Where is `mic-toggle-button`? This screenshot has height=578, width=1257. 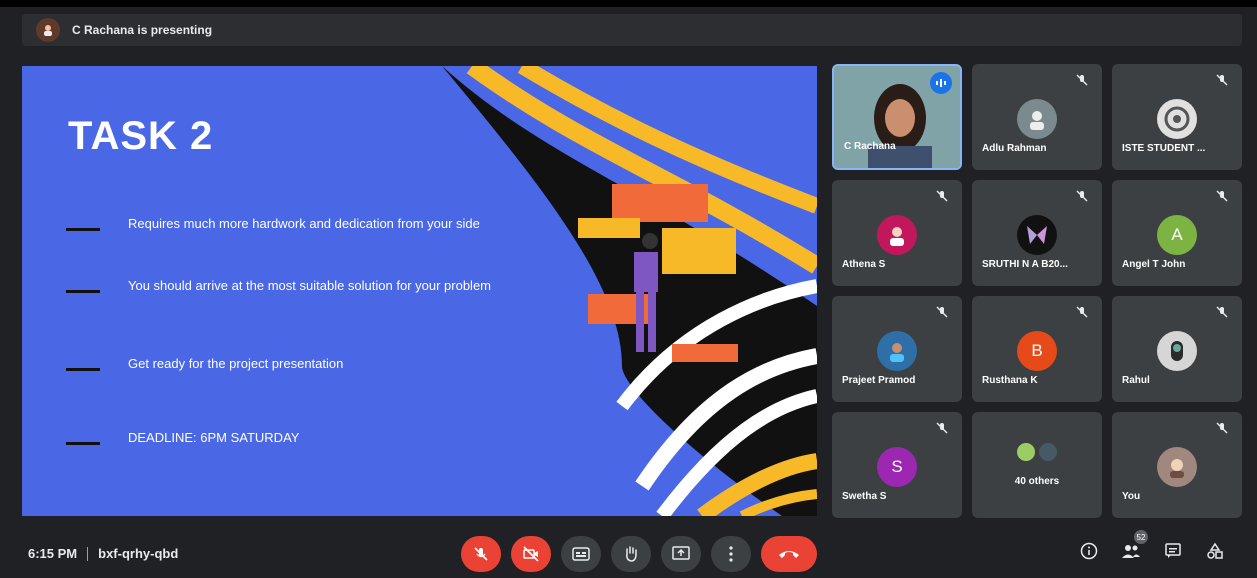
mic-toggle-button is located at coordinates (481, 554).